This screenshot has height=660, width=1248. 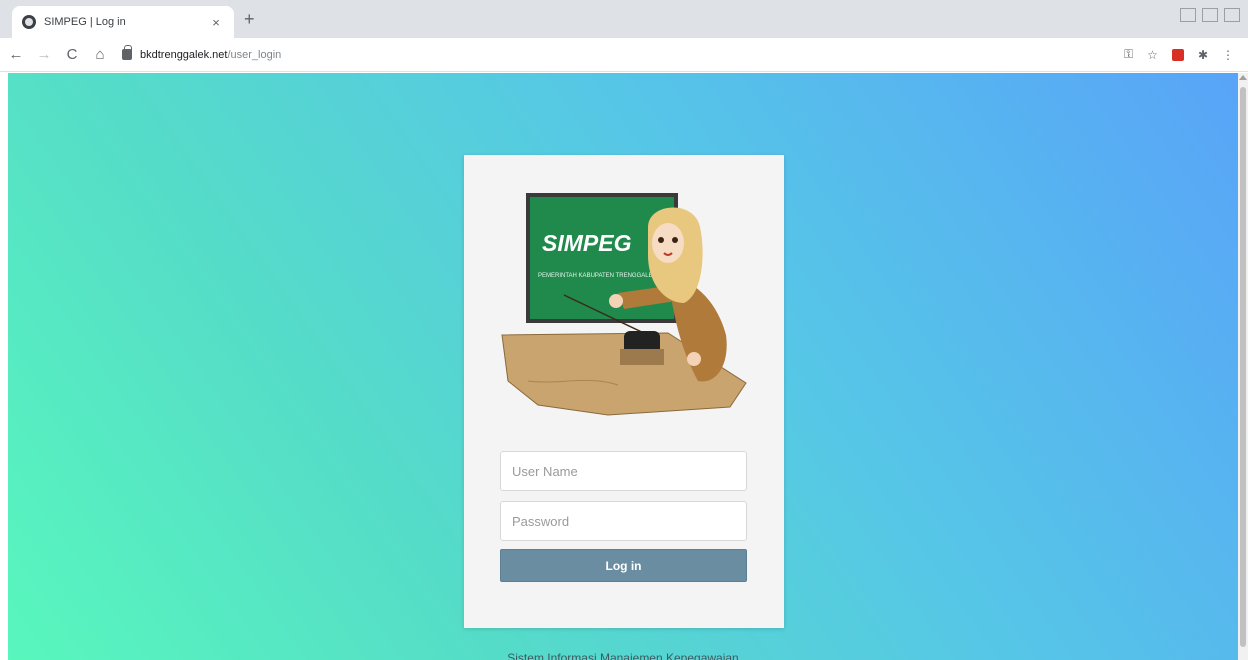 What do you see at coordinates (624, 304) in the screenshot?
I see `simpeg-teacher-illustration: SIMPEG PEMERINTAH KABUPATEN TRENGGALEK` at bounding box center [624, 304].